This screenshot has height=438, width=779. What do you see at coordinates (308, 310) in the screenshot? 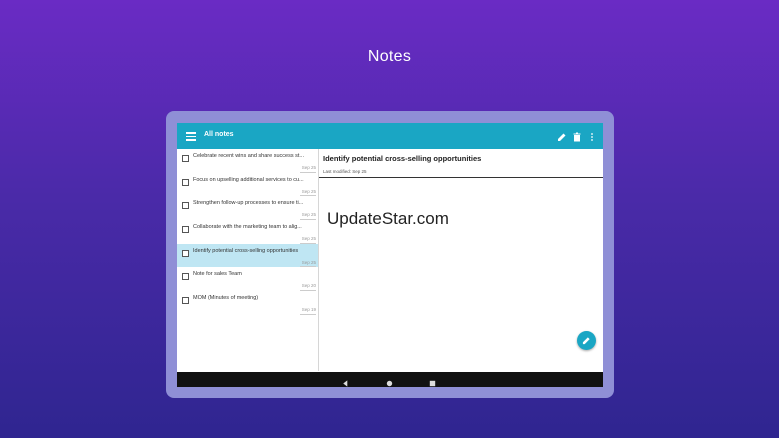
I see `note-date: Sep 19` at bounding box center [308, 310].